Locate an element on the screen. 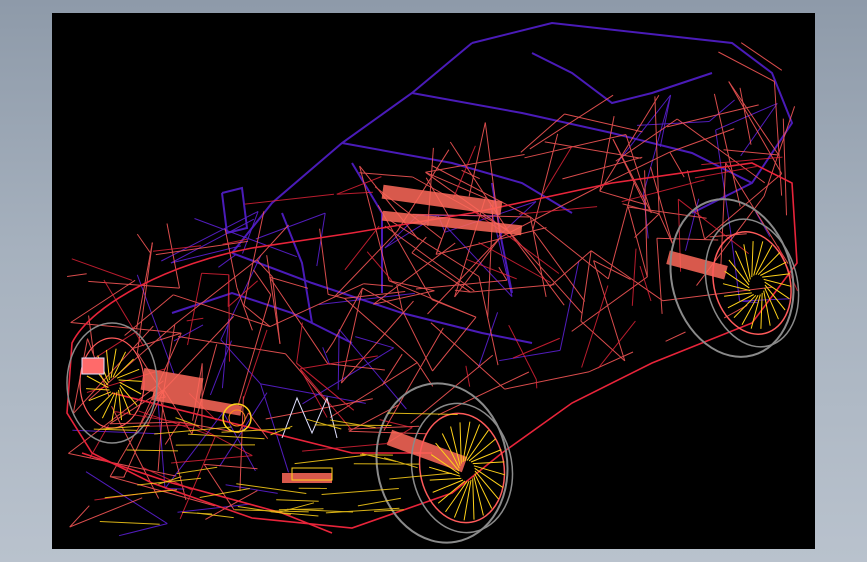 The width and height of the screenshot is (867, 562). front-left-wheel is located at coordinates (112, 383).